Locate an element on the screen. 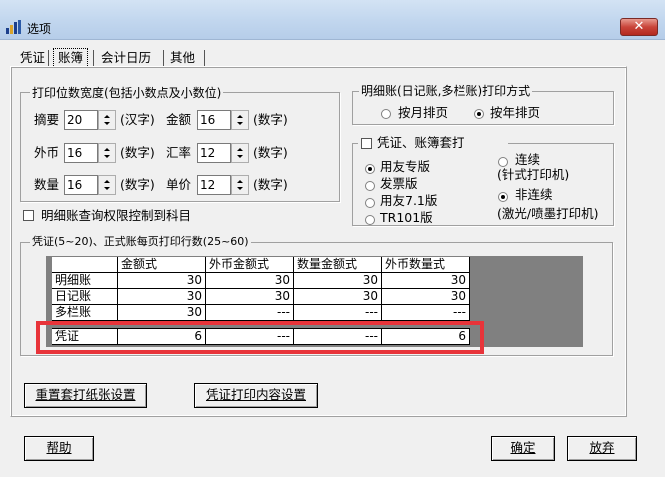 This screenshot has width=665, height=477. header-foreign-amount: 外币金额式 is located at coordinates (250, 265).